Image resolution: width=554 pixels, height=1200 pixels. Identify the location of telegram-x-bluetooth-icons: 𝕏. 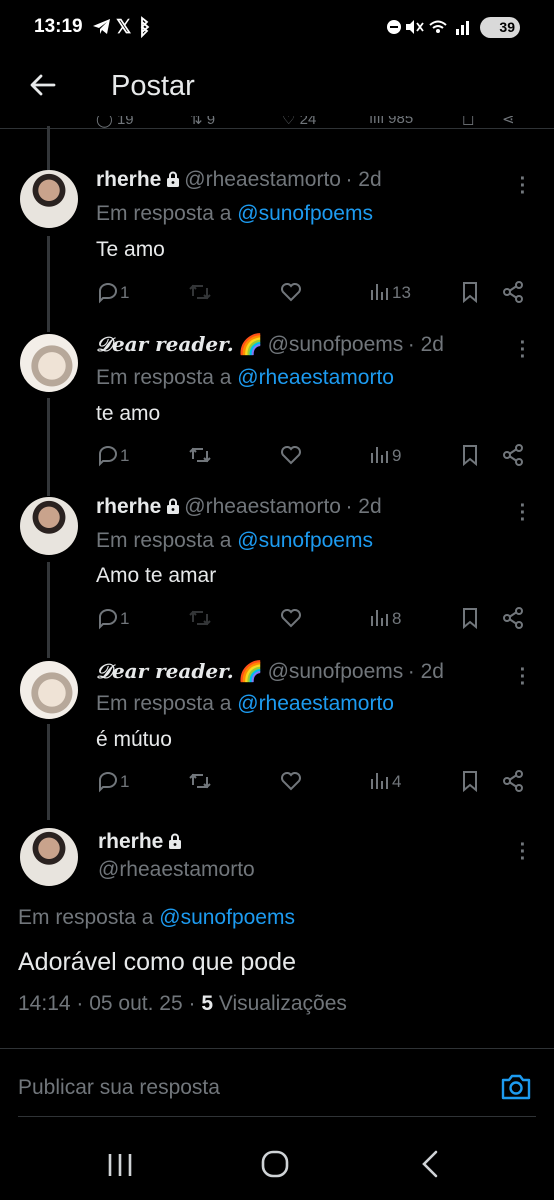
(121, 27).